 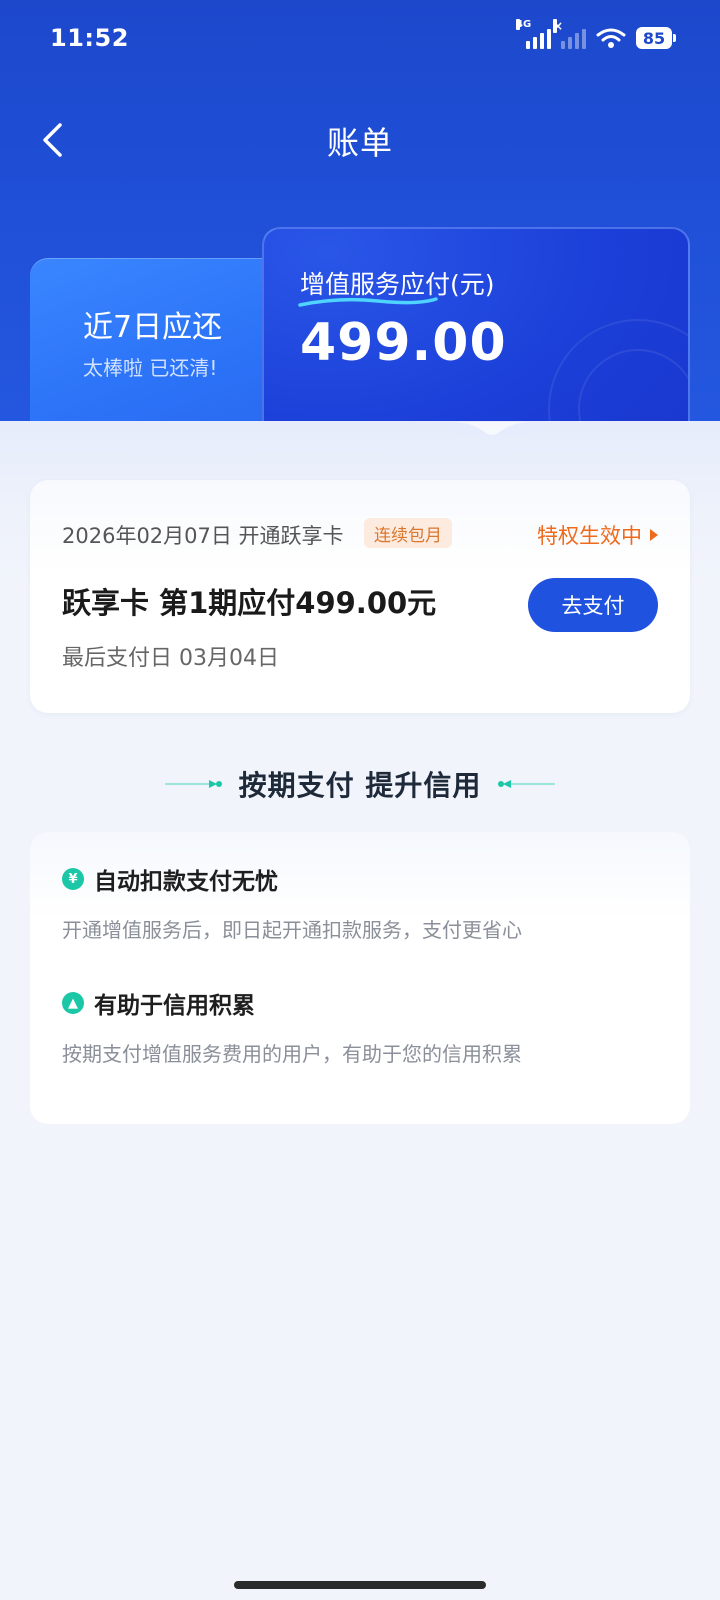 What do you see at coordinates (656, 38) in the screenshot?
I see `battery-icon: 85` at bounding box center [656, 38].